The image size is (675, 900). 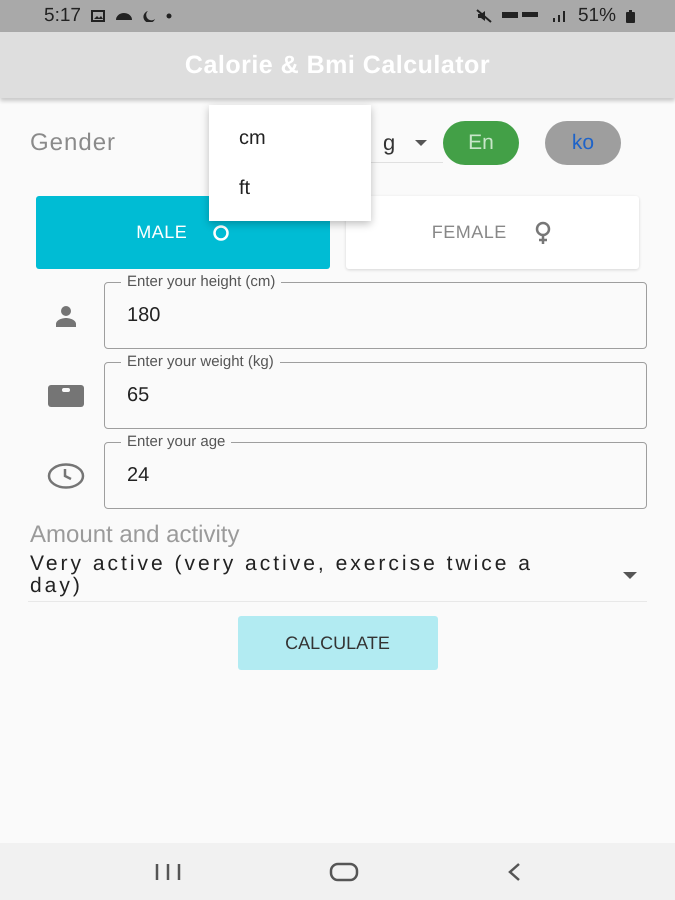 What do you see at coordinates (343, 872) in the screenshot?
I see `home-icon` at bounding box center [343, 872].